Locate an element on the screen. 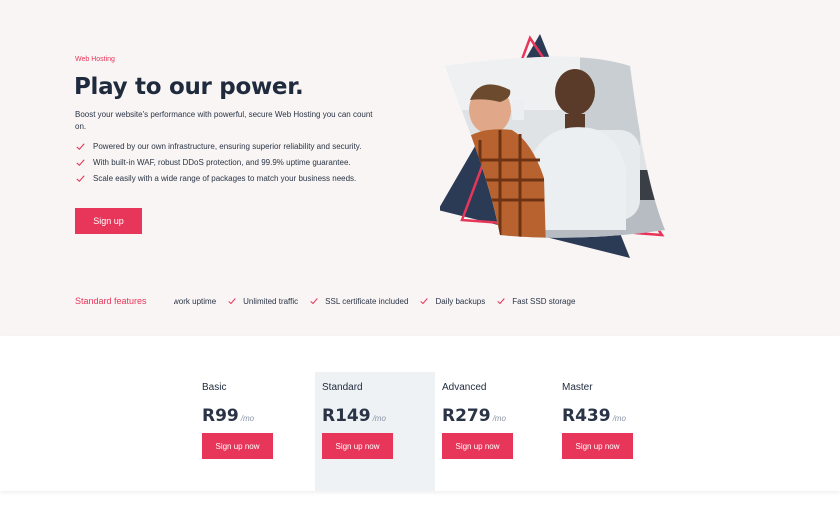  plan-name: Advanced is located at coordinates (464, 387).